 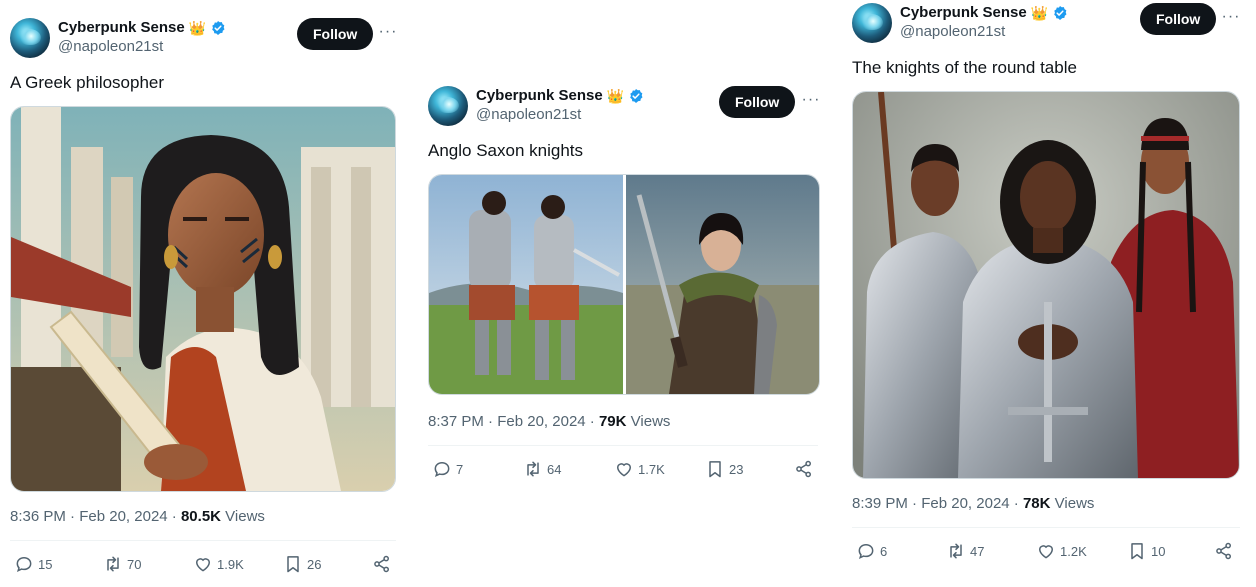 I want to click on action-bar: 6 47 1.2K 10, so click(x=1046, y=553).